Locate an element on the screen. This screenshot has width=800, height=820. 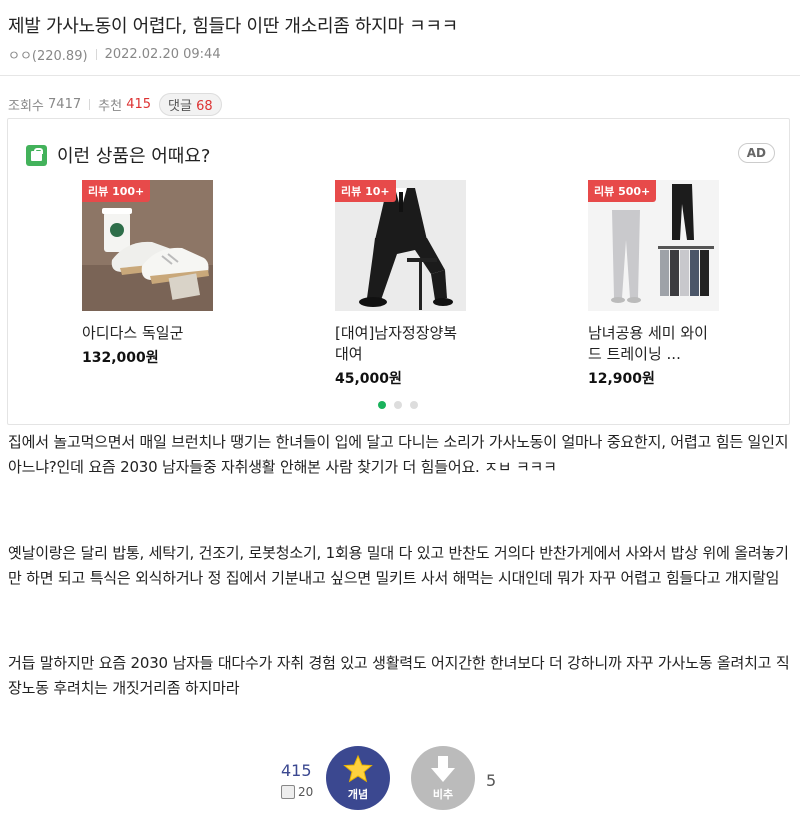
star-icon is located at coordinates (358, 768).